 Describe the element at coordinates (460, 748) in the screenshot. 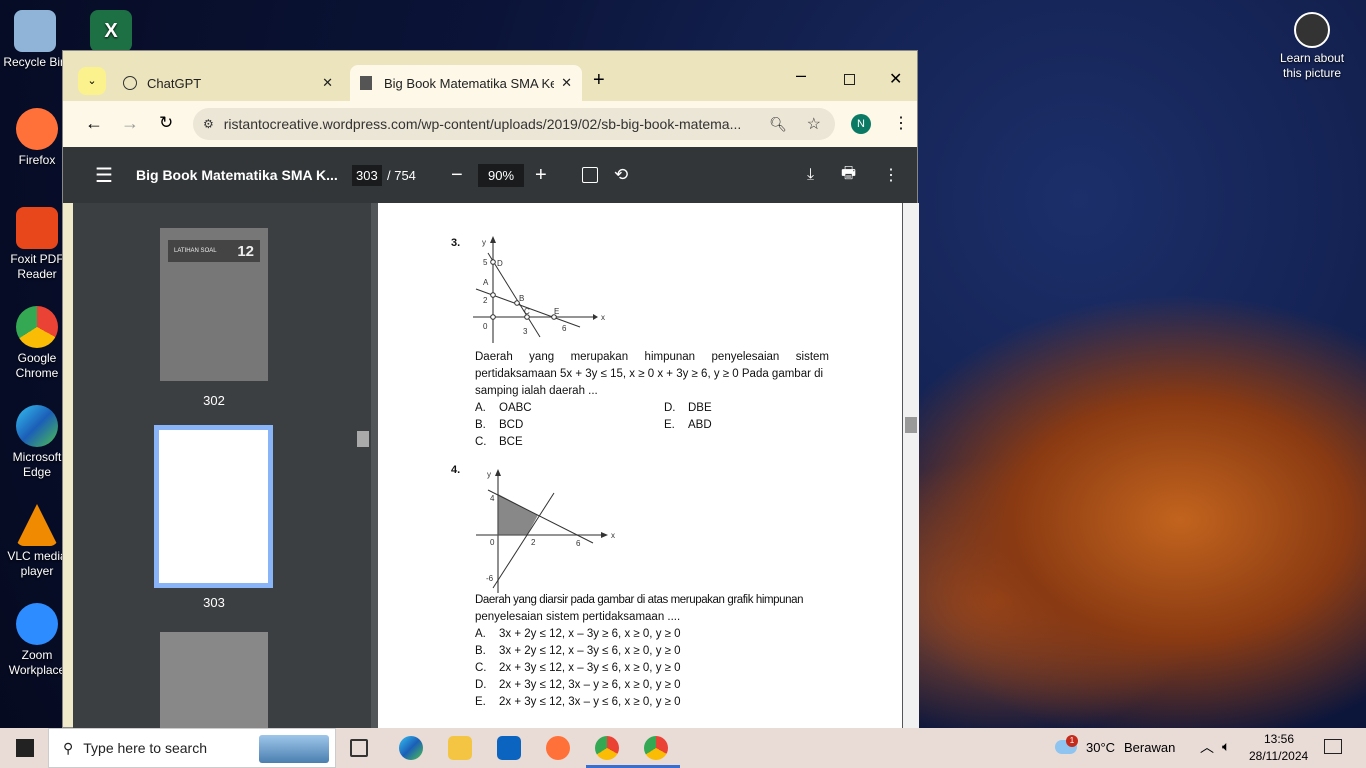

I see `file-explorer-icon` at that location.